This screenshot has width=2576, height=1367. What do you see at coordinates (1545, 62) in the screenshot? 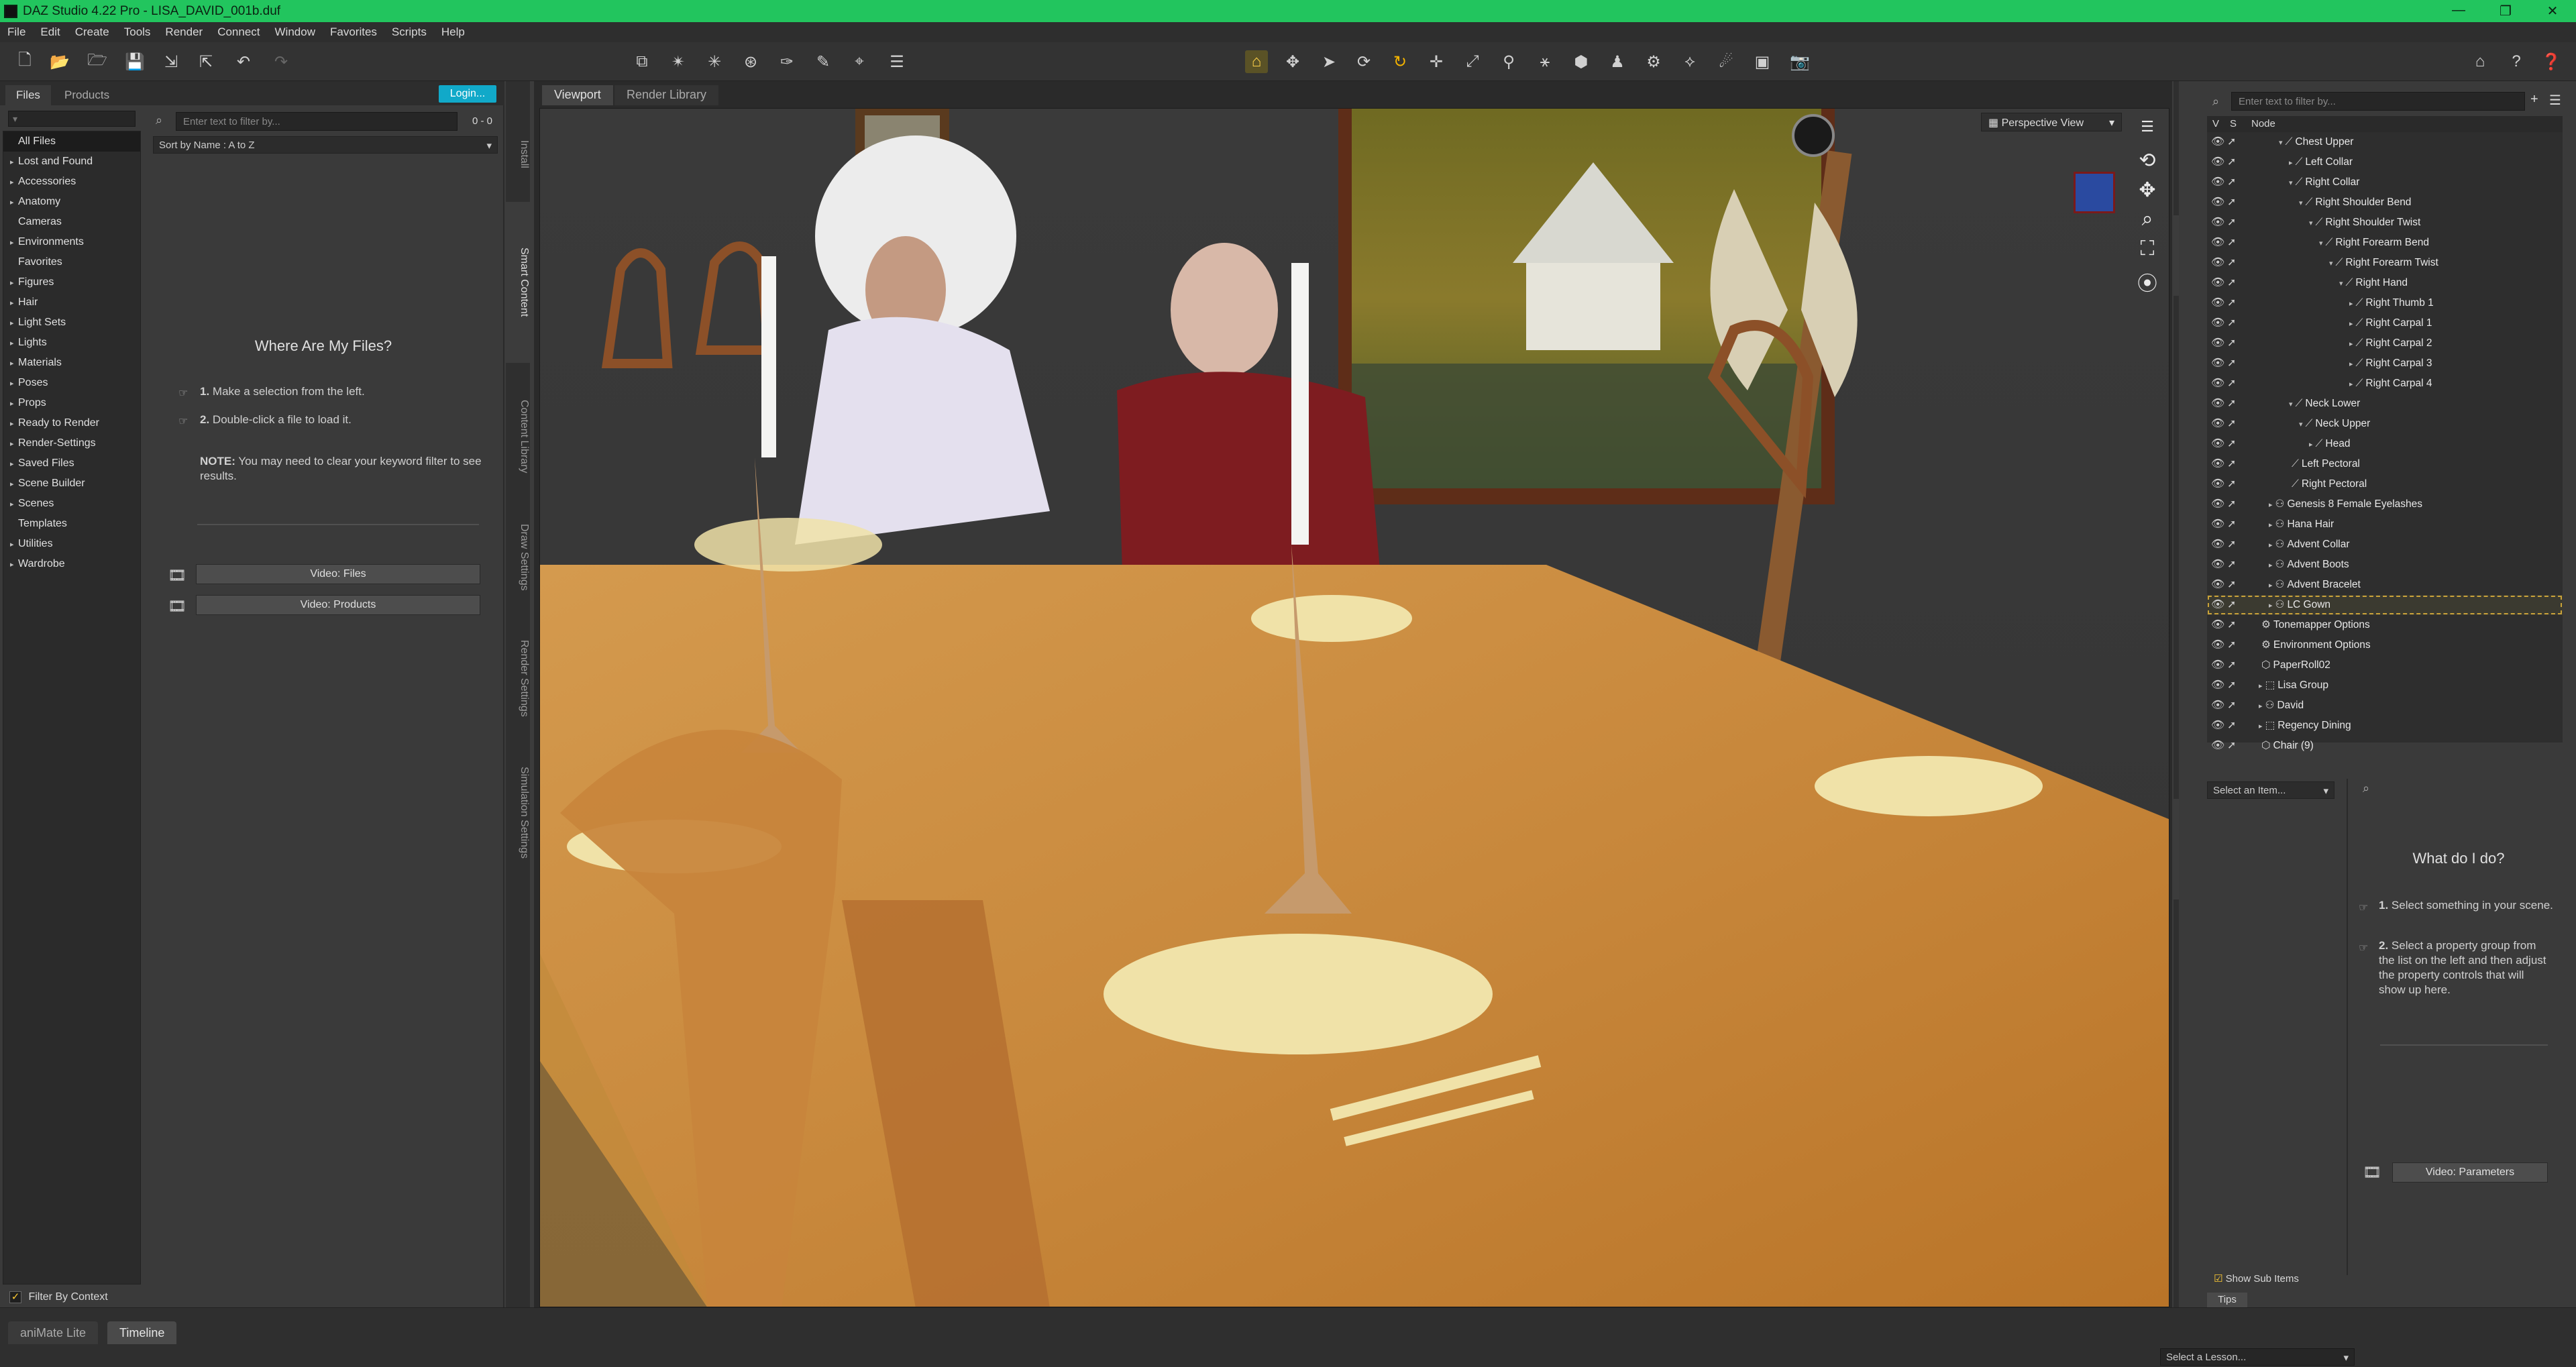
I see `transform-icon: ⚹` at bounding box center [1545, 62].